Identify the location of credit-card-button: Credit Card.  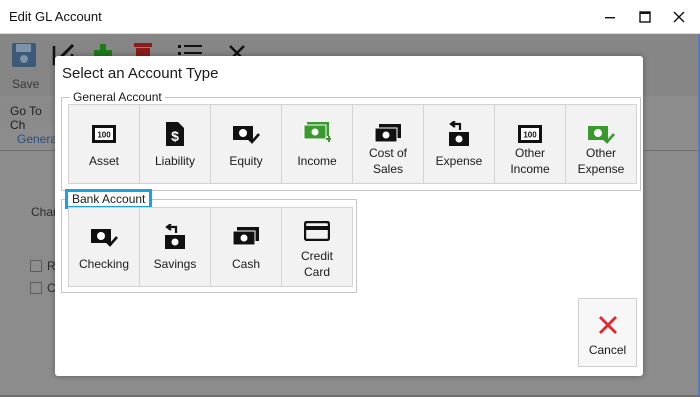
(317, 247).